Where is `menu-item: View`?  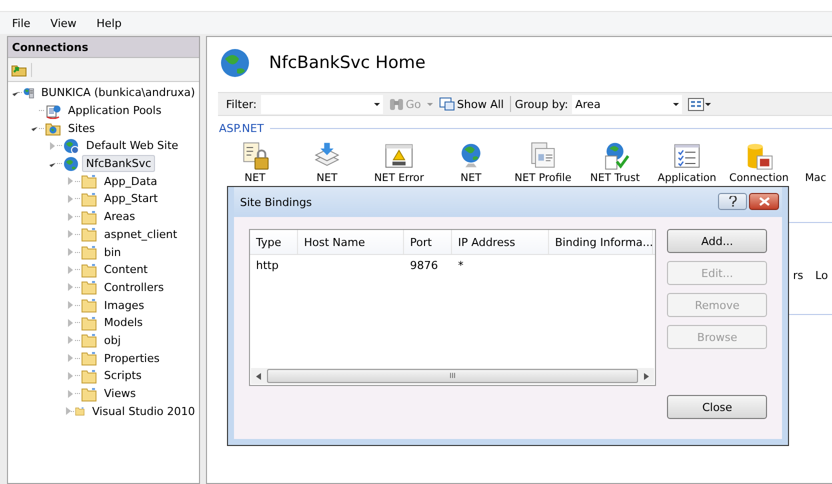 menu-item: View is located at coordinates (63, 23).